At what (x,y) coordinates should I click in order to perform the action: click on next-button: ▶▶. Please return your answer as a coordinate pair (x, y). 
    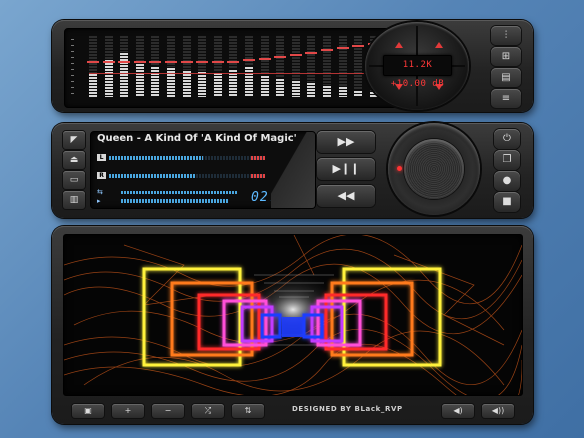
    Looking at the image, I should click on (346, 142).